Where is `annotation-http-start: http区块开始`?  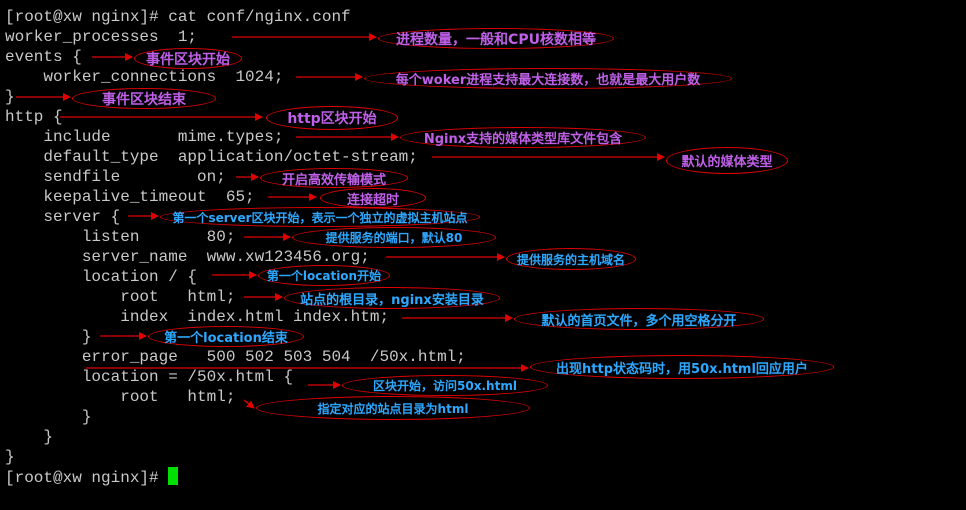
annotation-http-start: http区块开始 is located at coordinates (332, 118).